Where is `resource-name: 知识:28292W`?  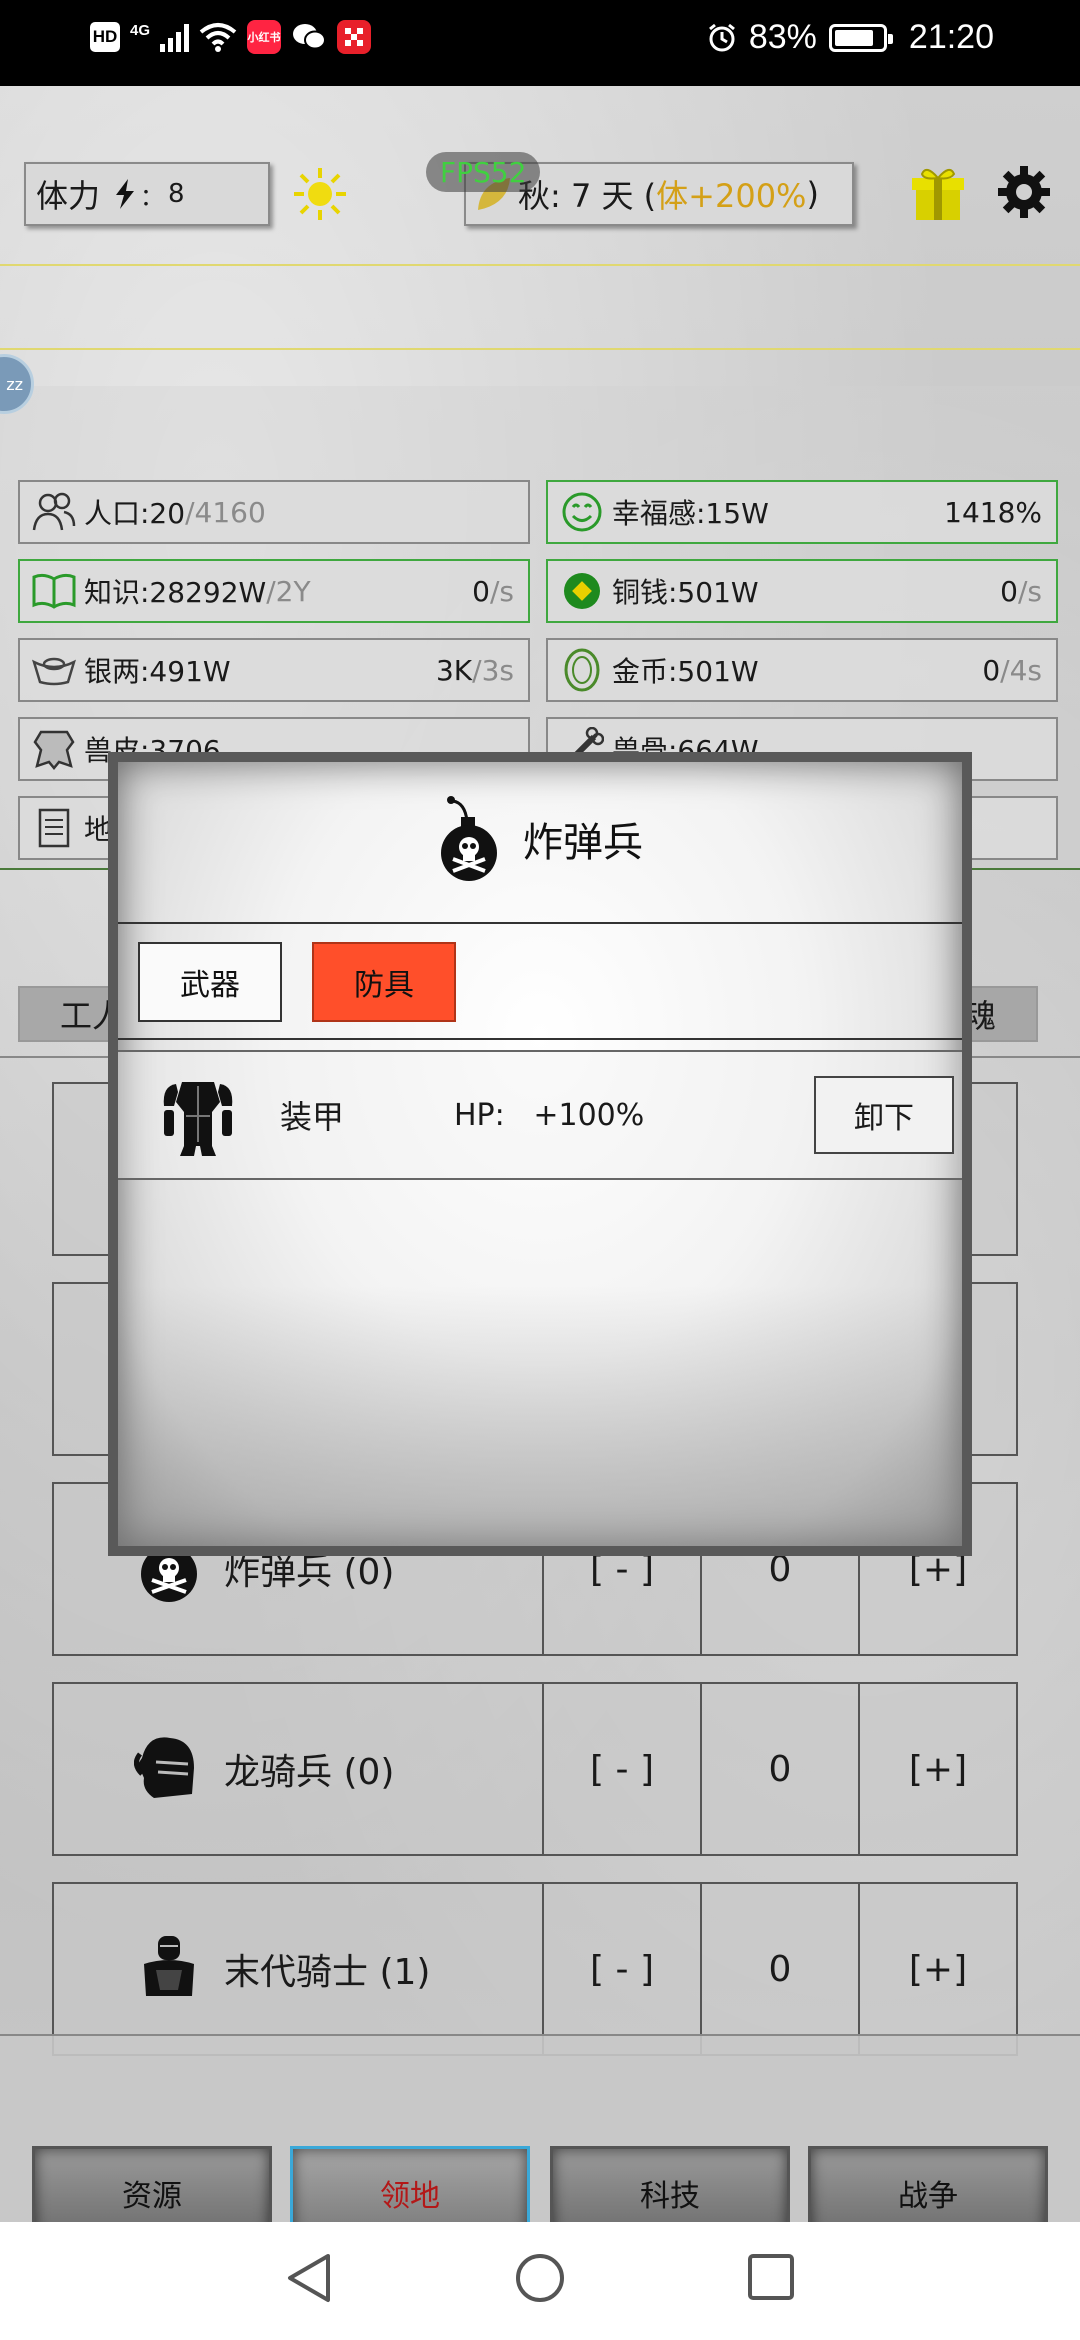
resource-name: 知识:28292W is located at coordinates (175, 592).